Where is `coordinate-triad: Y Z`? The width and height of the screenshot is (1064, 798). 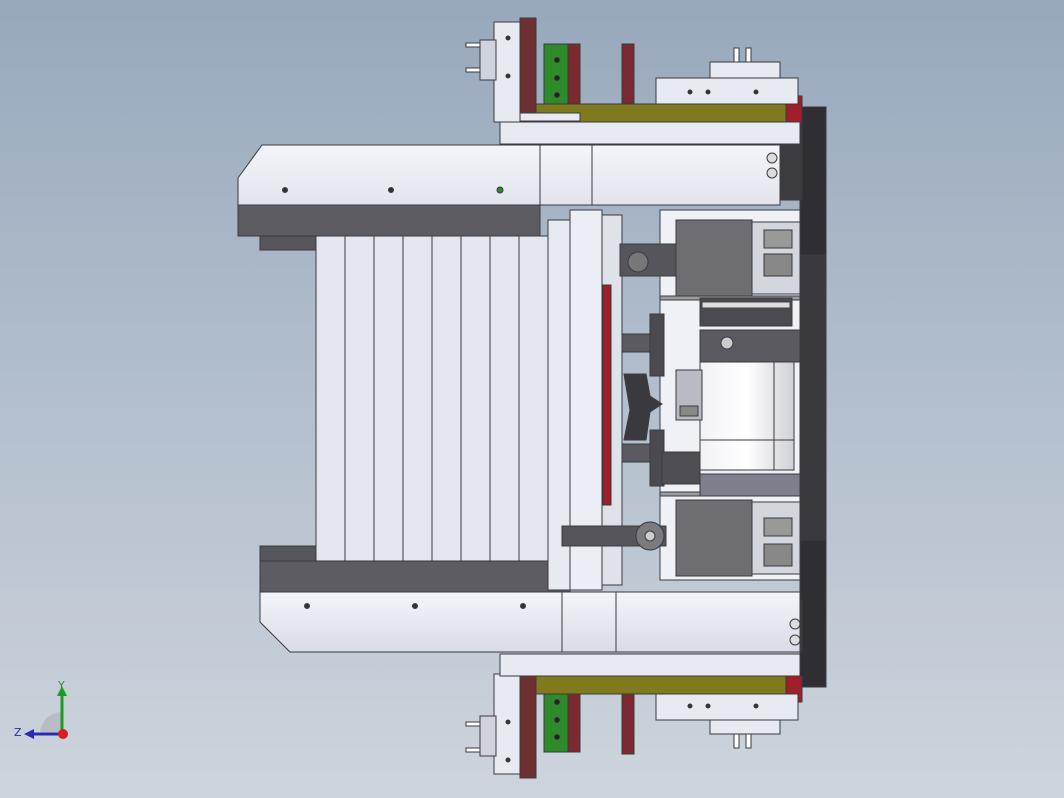 coordinate-triad: Y Z is located at coordinates (45, 711).